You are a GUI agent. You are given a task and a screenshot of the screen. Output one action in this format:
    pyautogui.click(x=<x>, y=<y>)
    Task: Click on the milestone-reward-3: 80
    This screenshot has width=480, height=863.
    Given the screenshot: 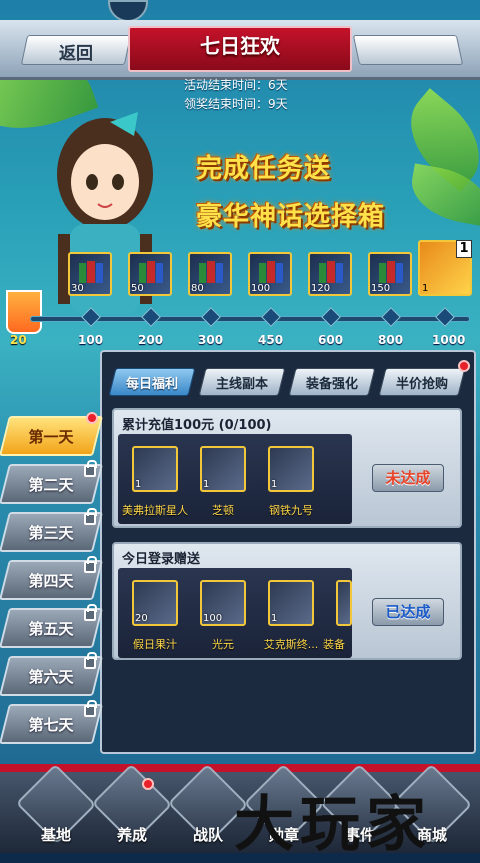 What is the action you would take?
    pyautogui.click(x=210, y=274)
    